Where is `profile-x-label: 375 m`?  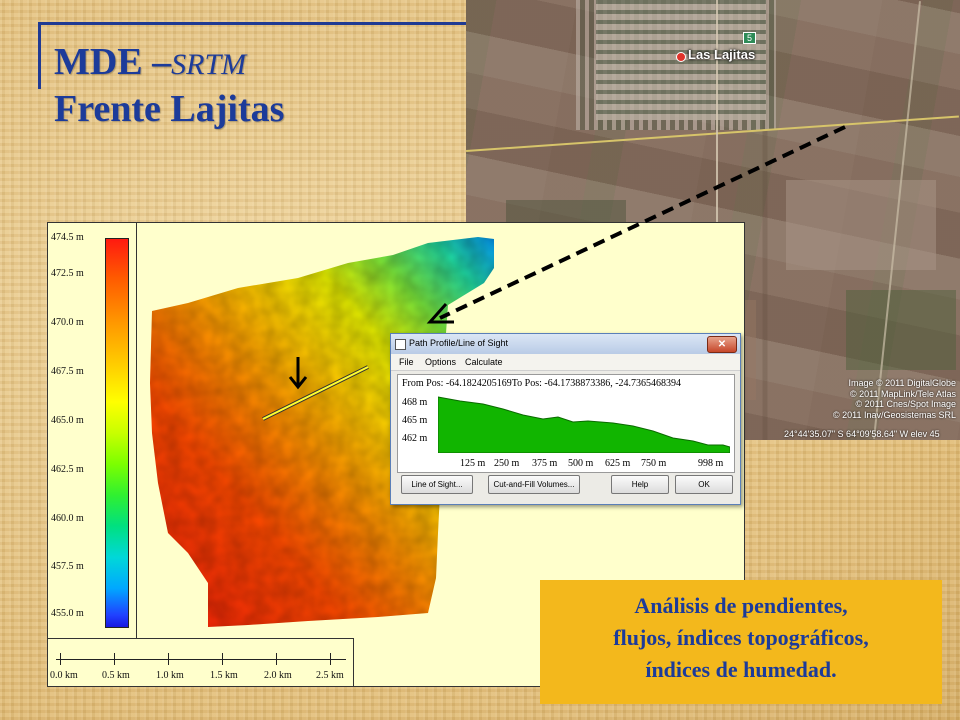 profile-x-label: 375 m is located at coordinates (545, 463).